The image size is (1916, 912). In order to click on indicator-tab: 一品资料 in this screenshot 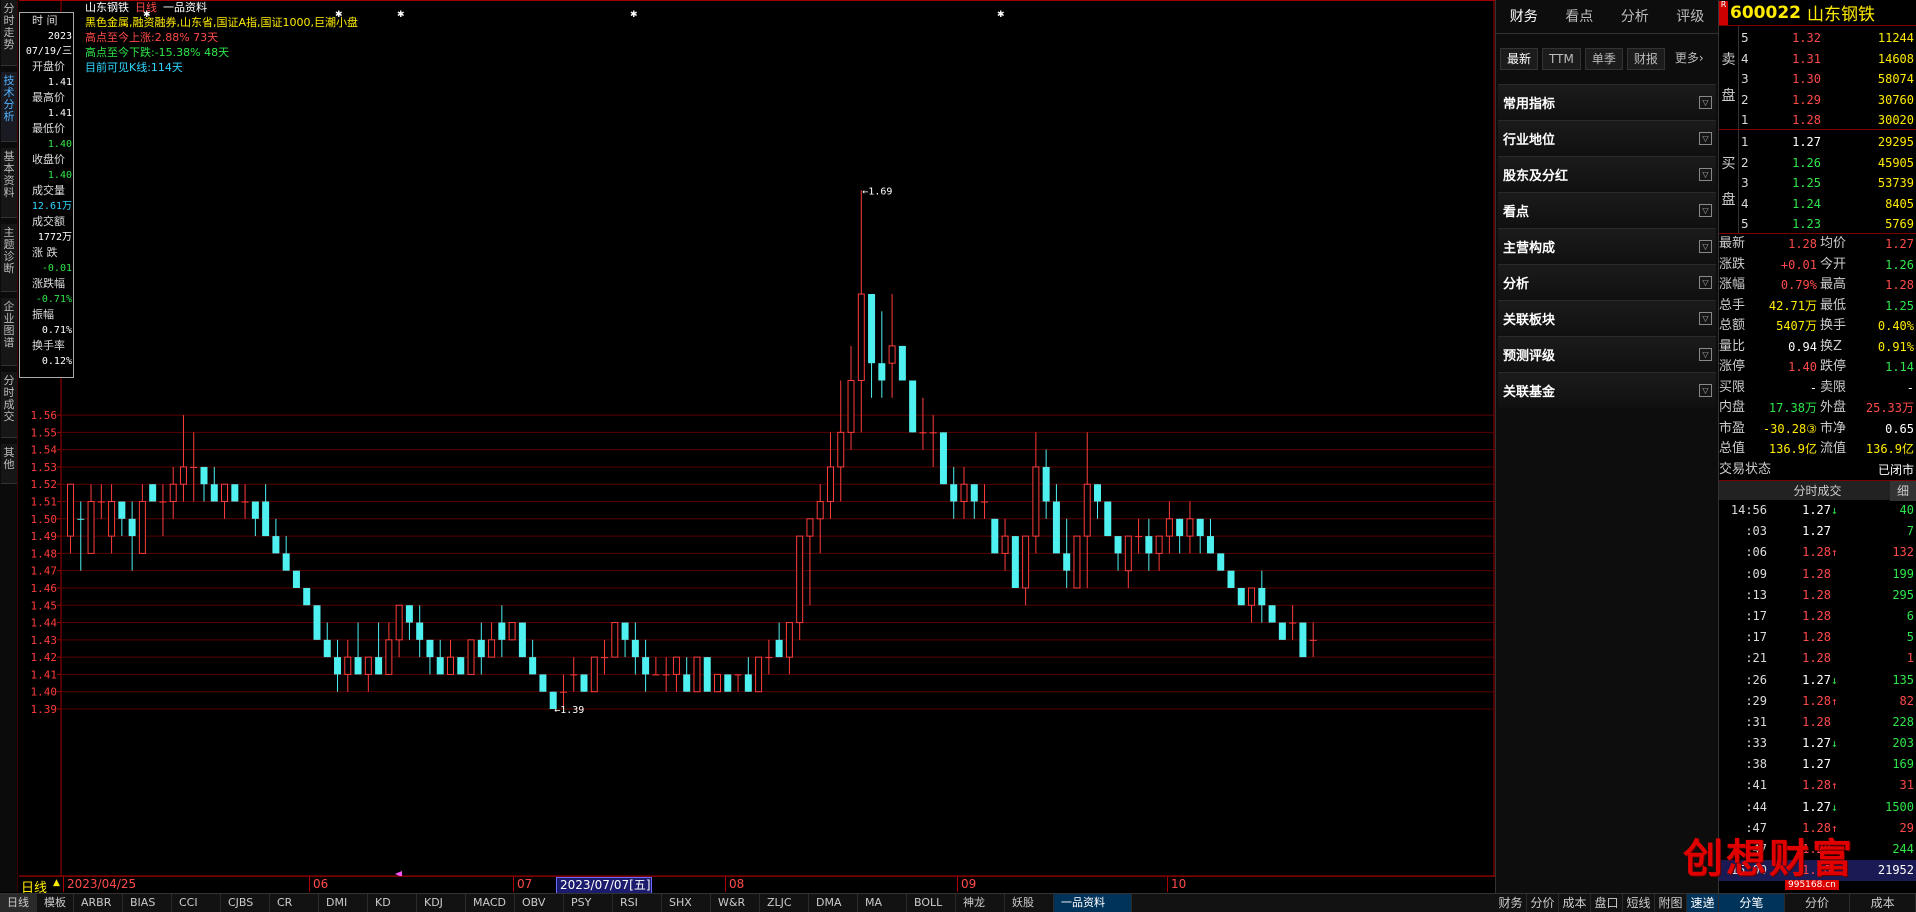, I will do `click(1093, 903)`.